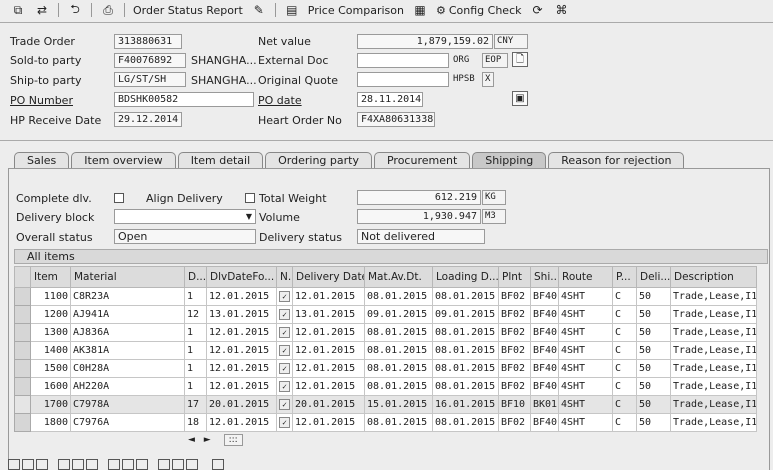 This screenshot has height=470, width=773. Describe the element at coordinates (42, 10) in the screenshot. I see `toggle-icon: ⇄` at that location.